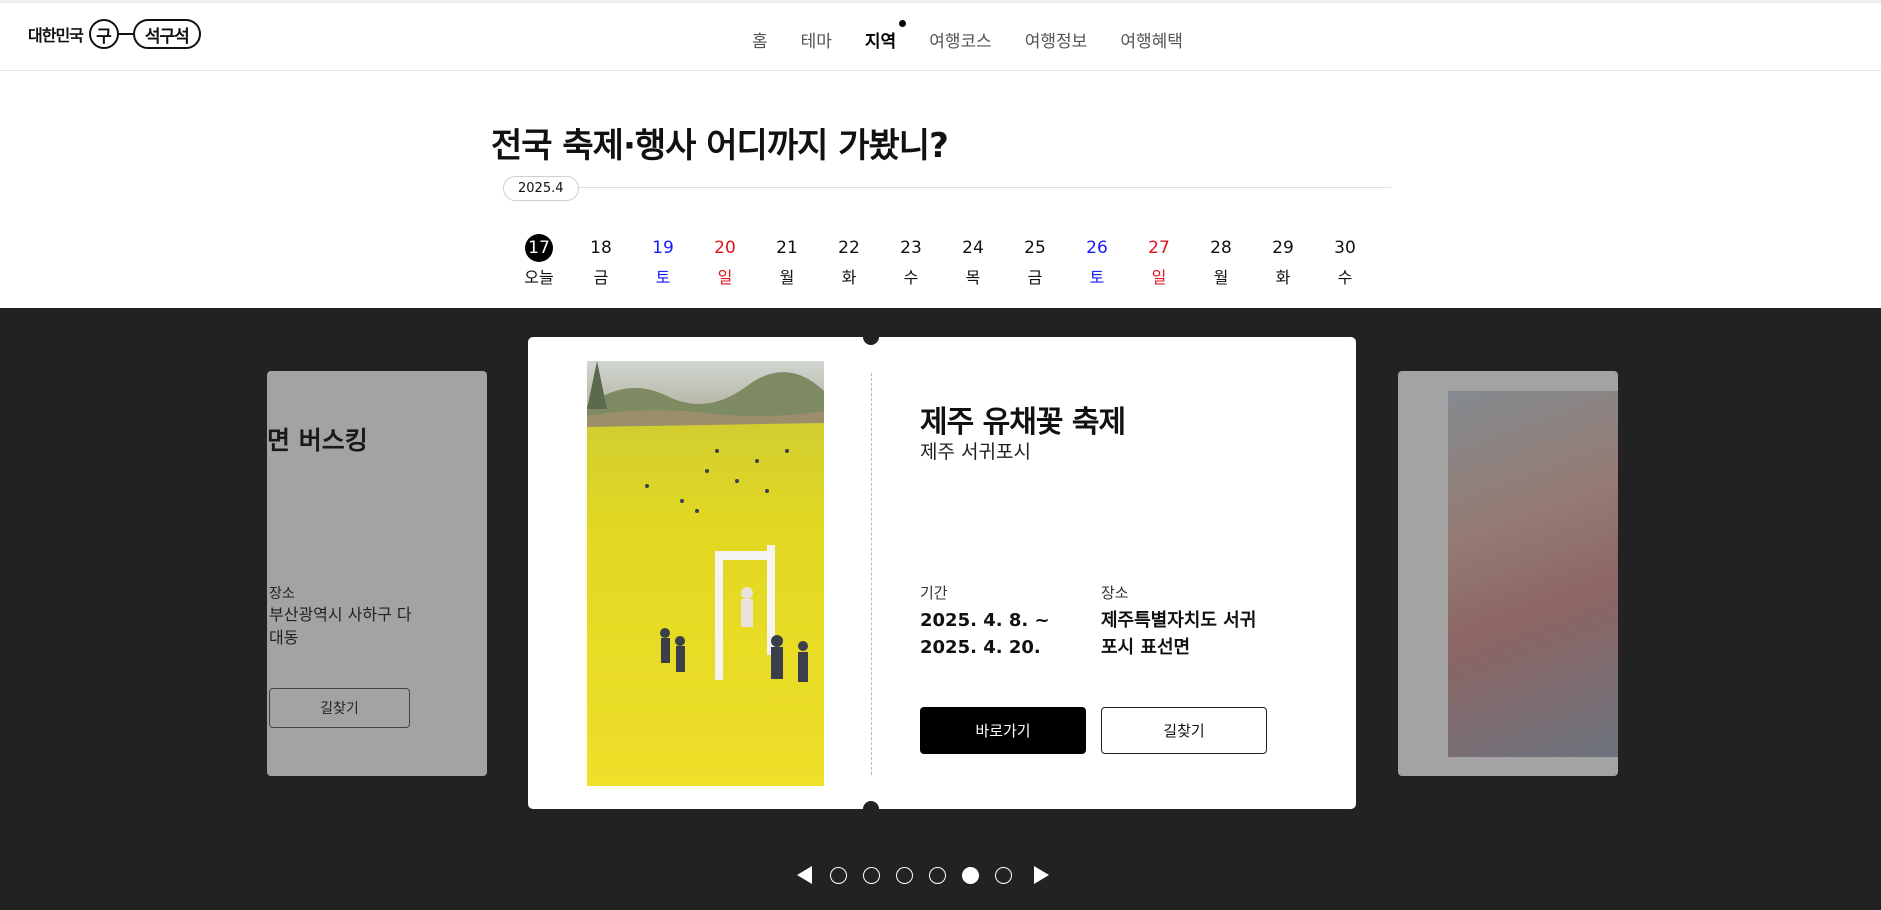  I want to click on period-value: 2025. 4. 8. ~ 2025. 4. 20., so click(985, 634).